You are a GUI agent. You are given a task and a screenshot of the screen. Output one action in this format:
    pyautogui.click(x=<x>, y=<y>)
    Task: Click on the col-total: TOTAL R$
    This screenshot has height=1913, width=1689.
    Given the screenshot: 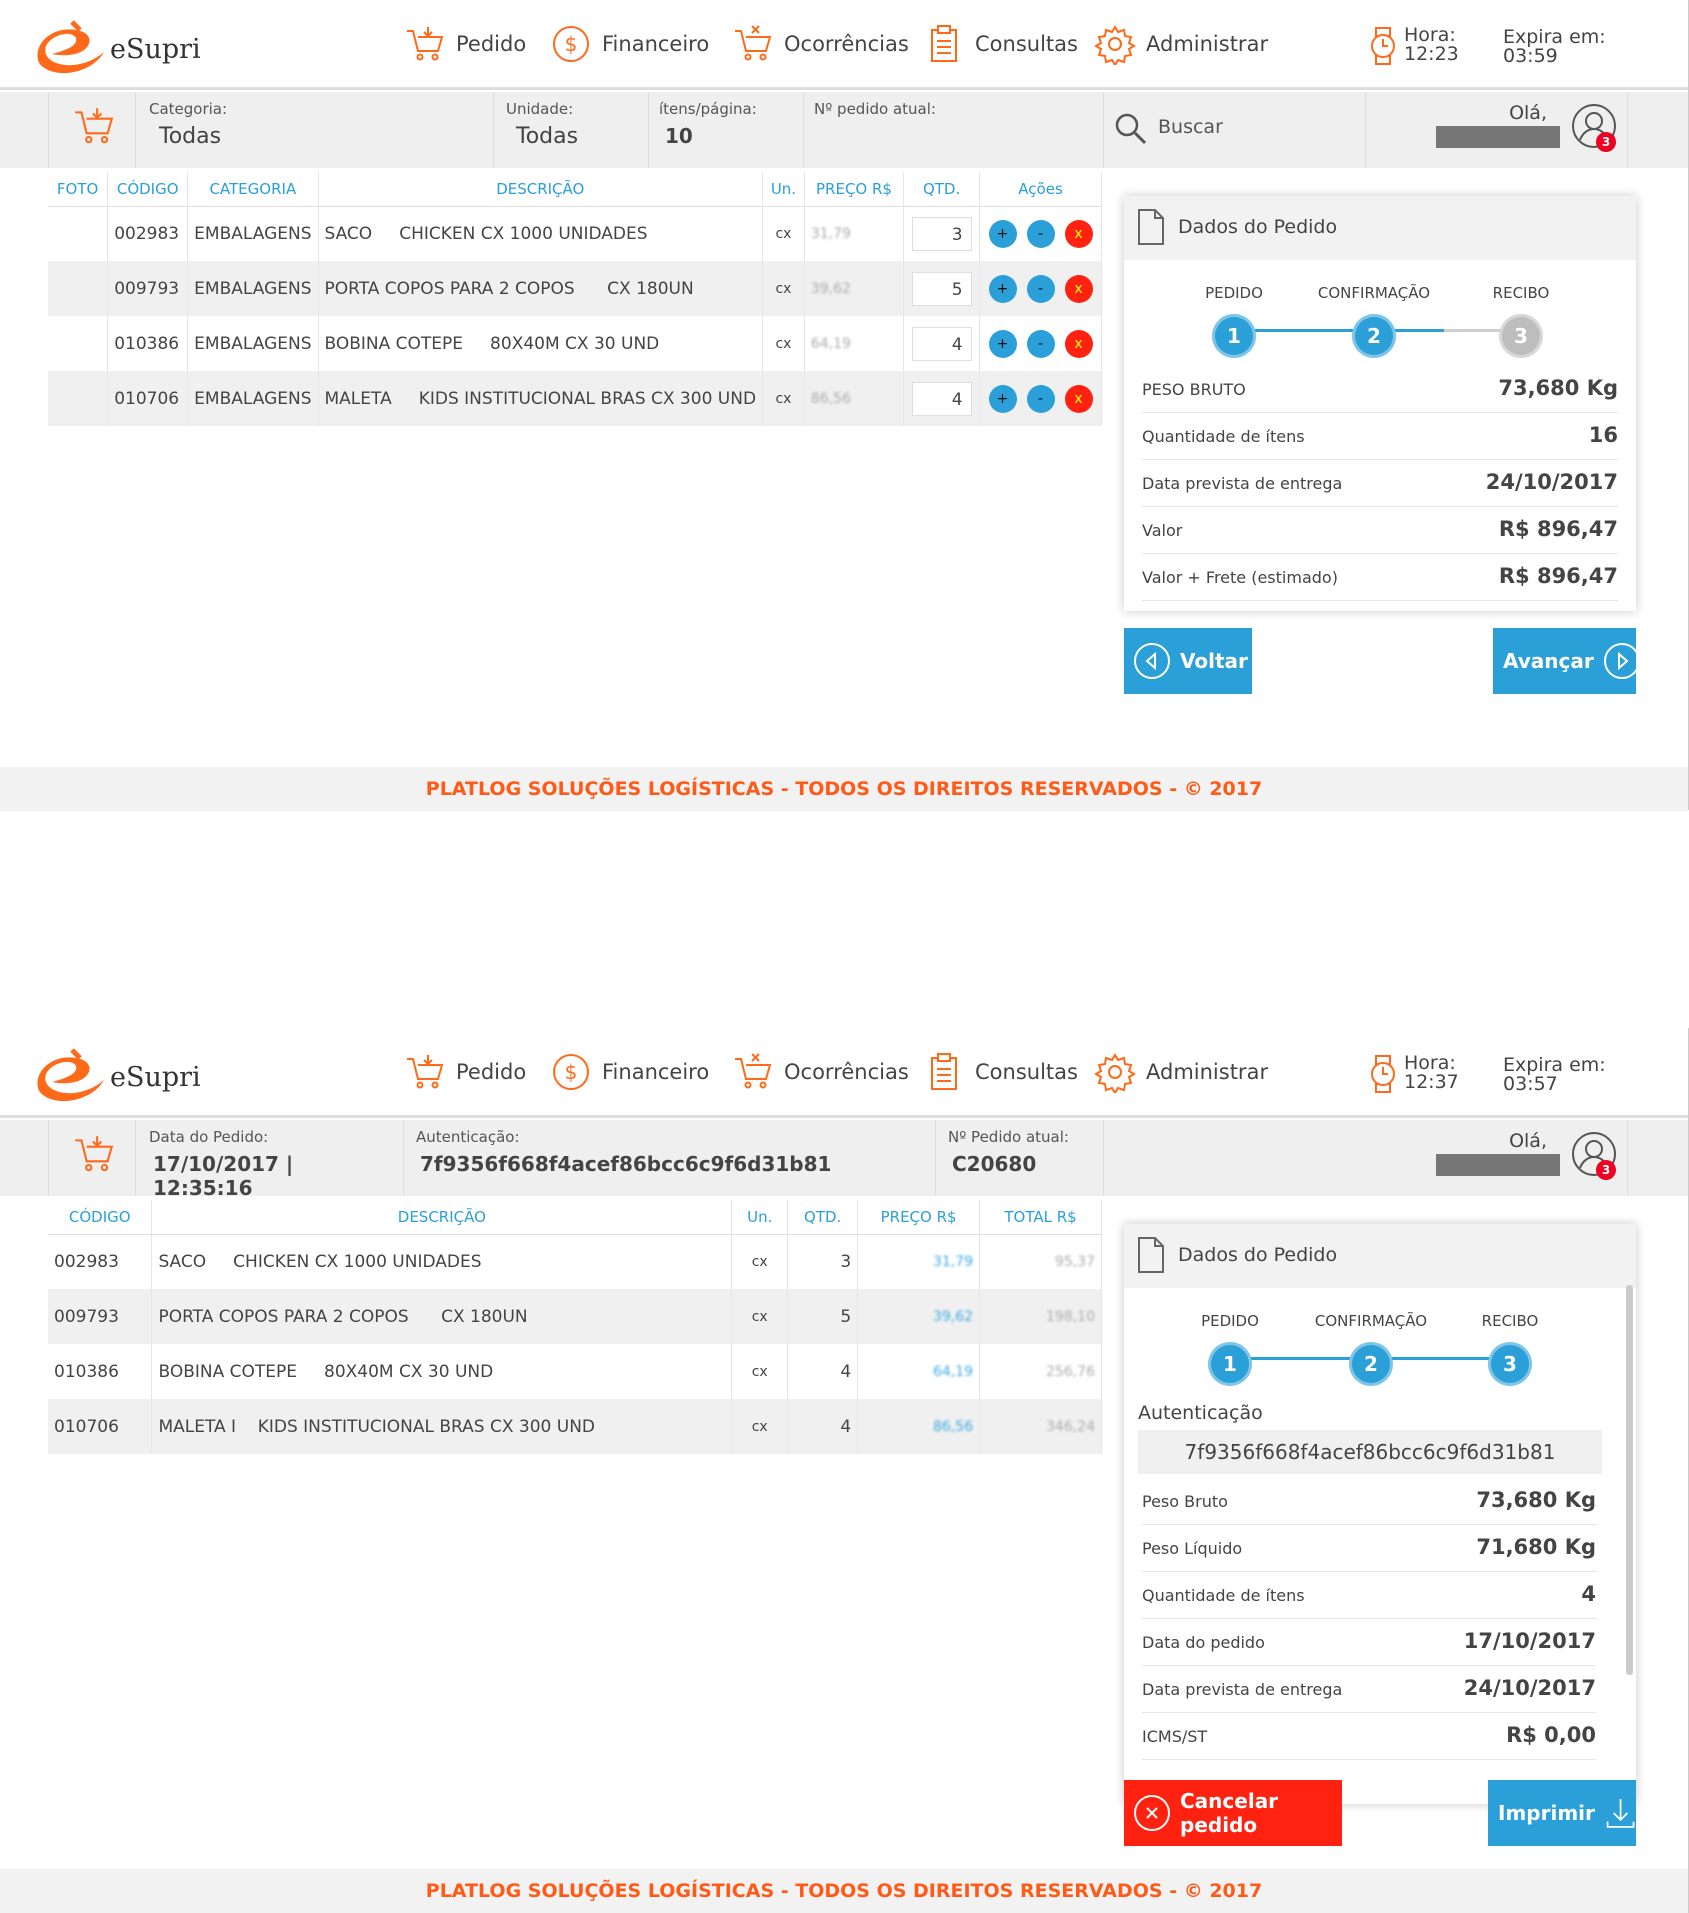 What is the action you would take?
    pyautogui.click(x=1040, y=1217)
    